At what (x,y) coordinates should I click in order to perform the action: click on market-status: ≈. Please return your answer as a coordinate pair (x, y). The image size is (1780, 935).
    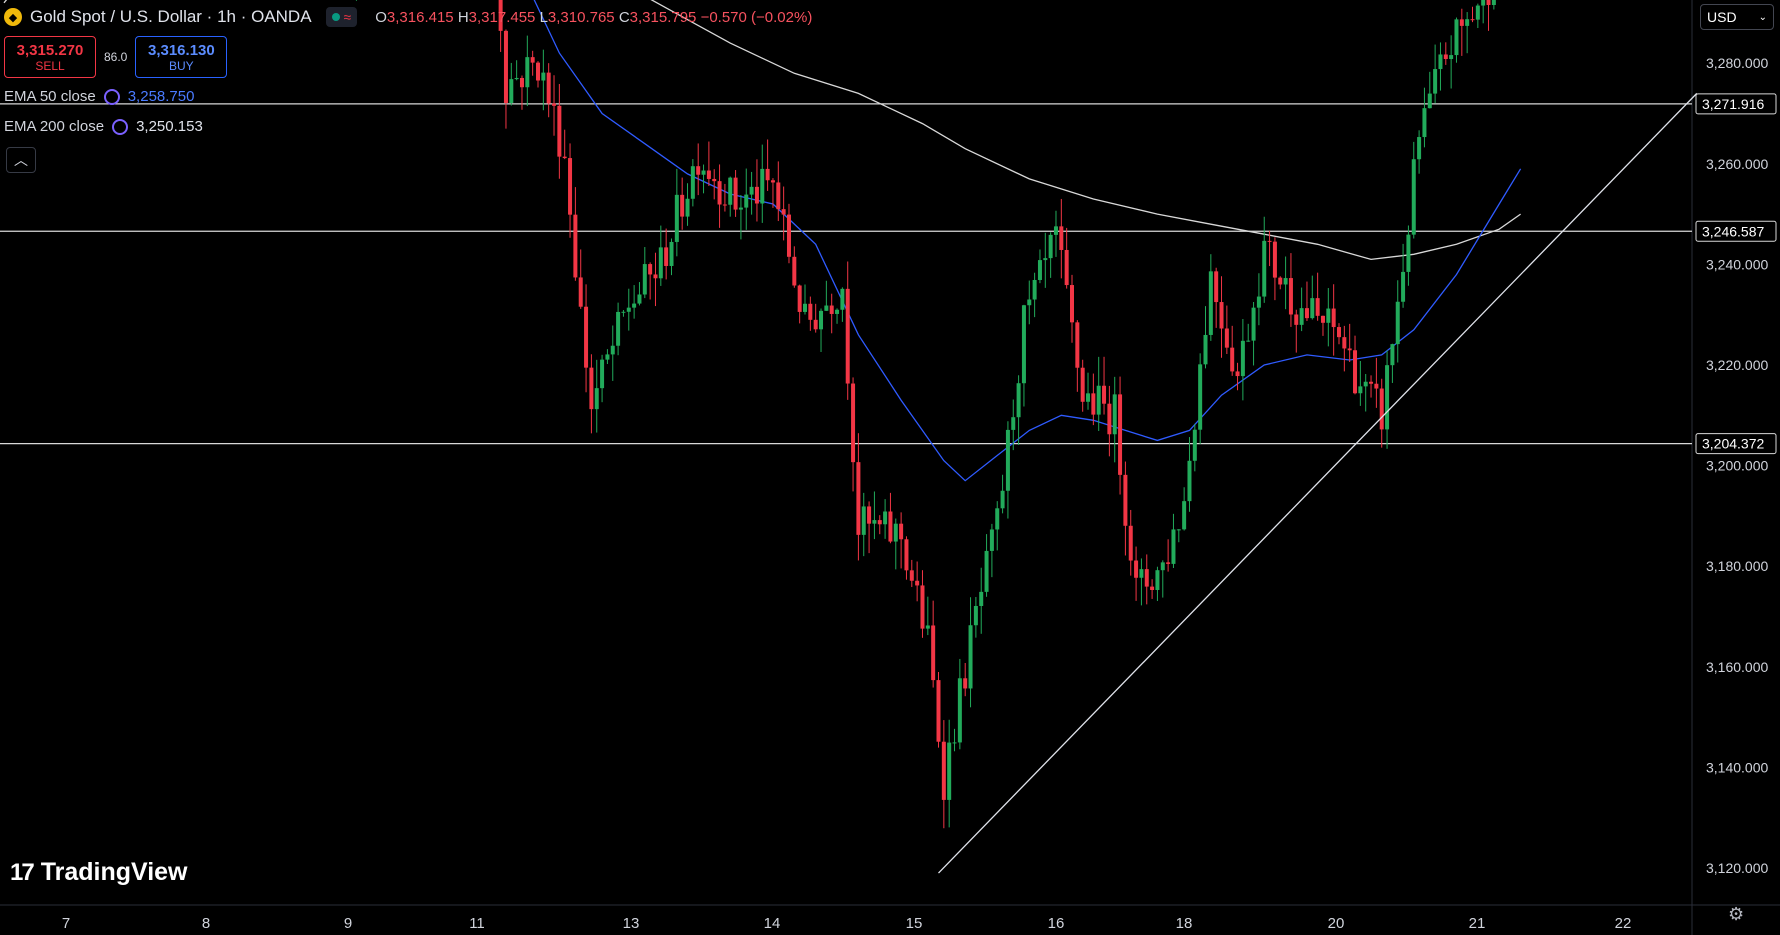
    Looking at the image, I should click on (341, 17).